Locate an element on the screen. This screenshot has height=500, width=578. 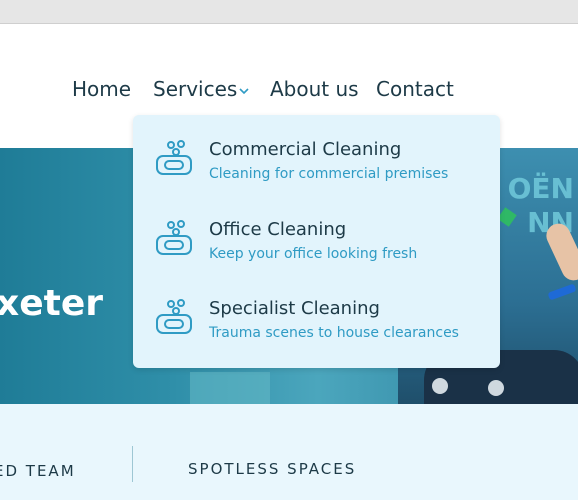
dropdown-item-subtitle: Keep your office looking fresh is located at coordinates (313, 254).